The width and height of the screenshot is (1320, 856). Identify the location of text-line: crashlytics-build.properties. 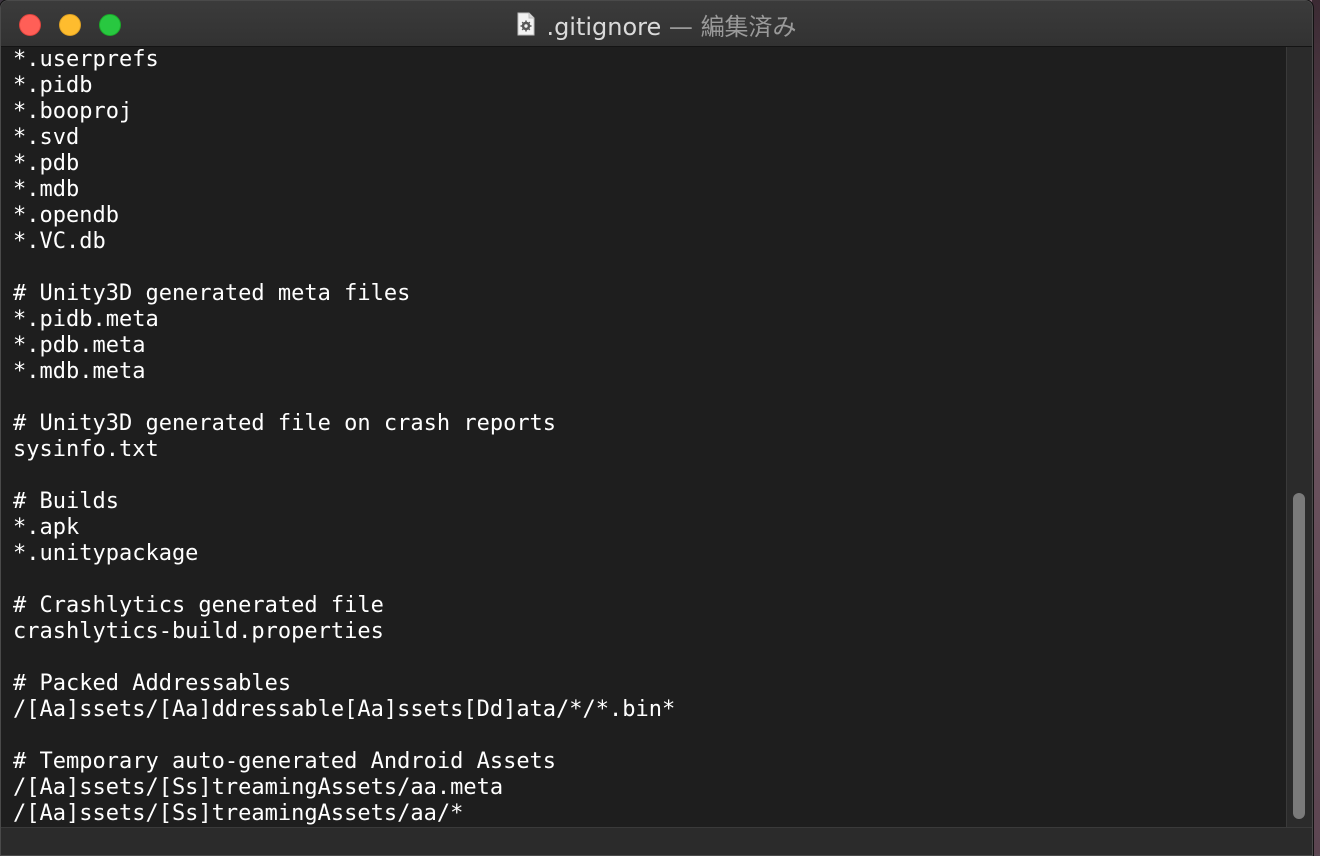
(649, 632).